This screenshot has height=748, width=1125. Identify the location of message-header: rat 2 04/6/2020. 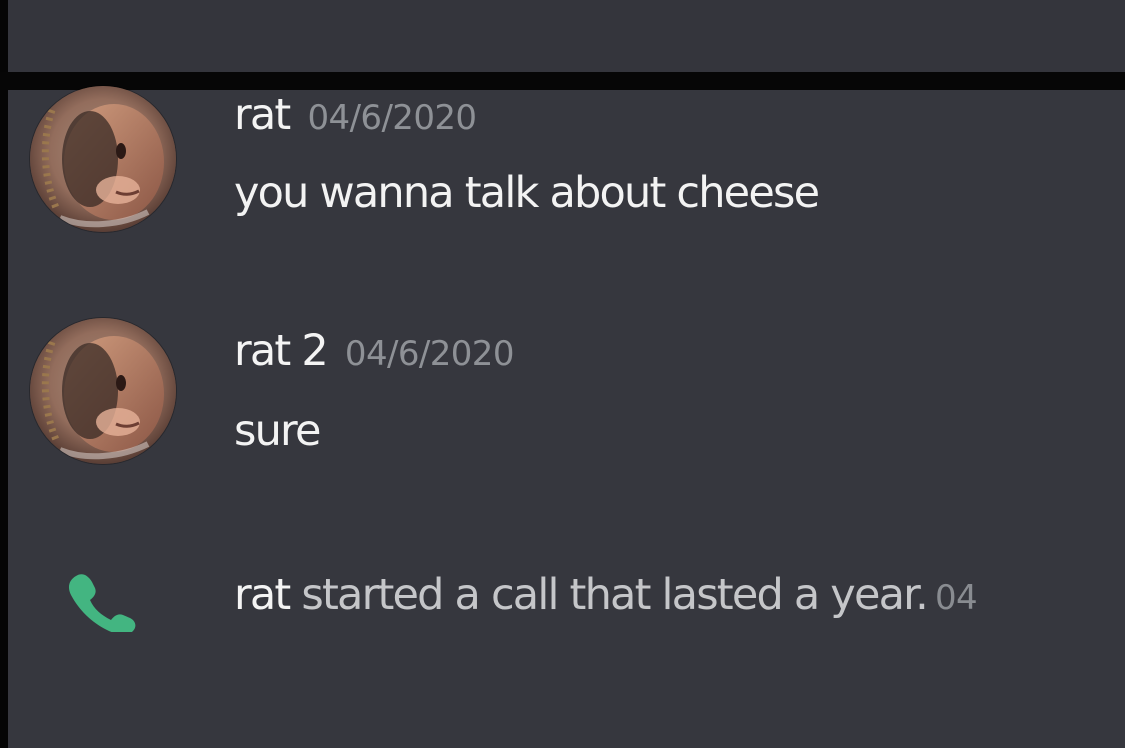
(374, 351).